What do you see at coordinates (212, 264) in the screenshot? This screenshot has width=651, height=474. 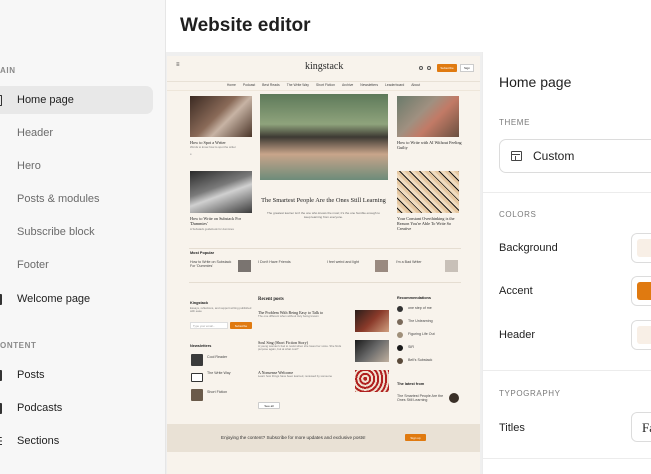 I see `popular-item: How to Write on Substack For 'Dummies'` at bounding box center [212, 264].